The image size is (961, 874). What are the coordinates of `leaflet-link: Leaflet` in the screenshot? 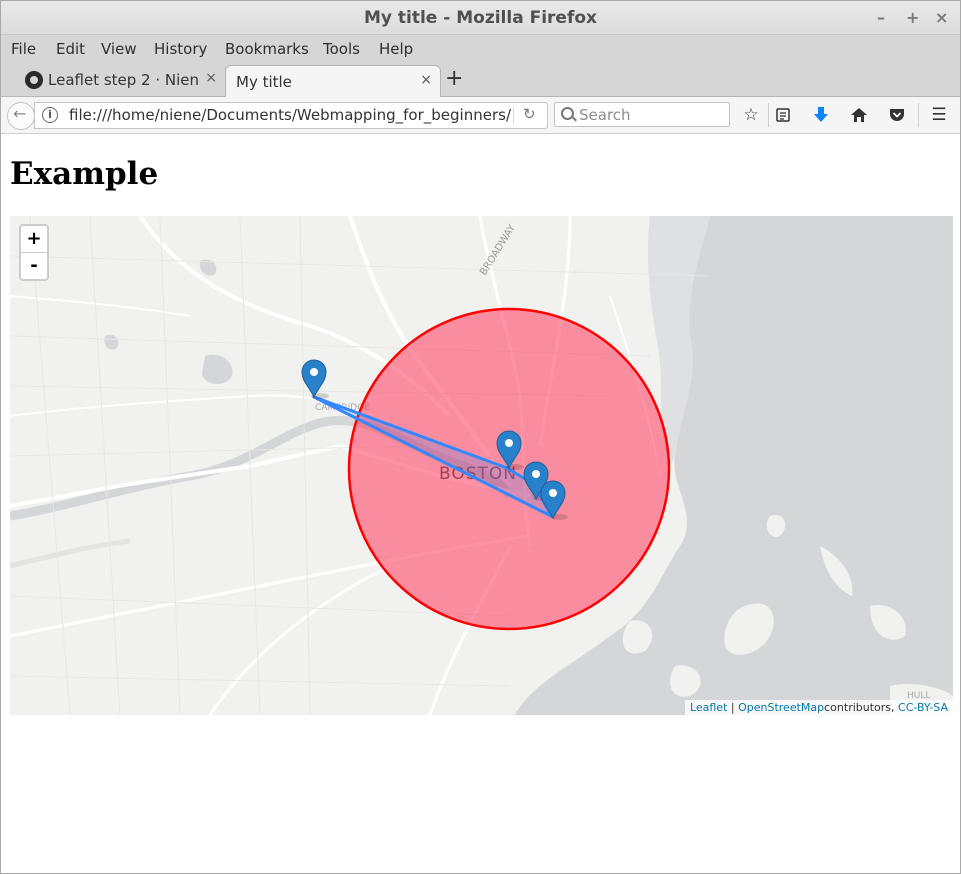 It's located at (708, 707).